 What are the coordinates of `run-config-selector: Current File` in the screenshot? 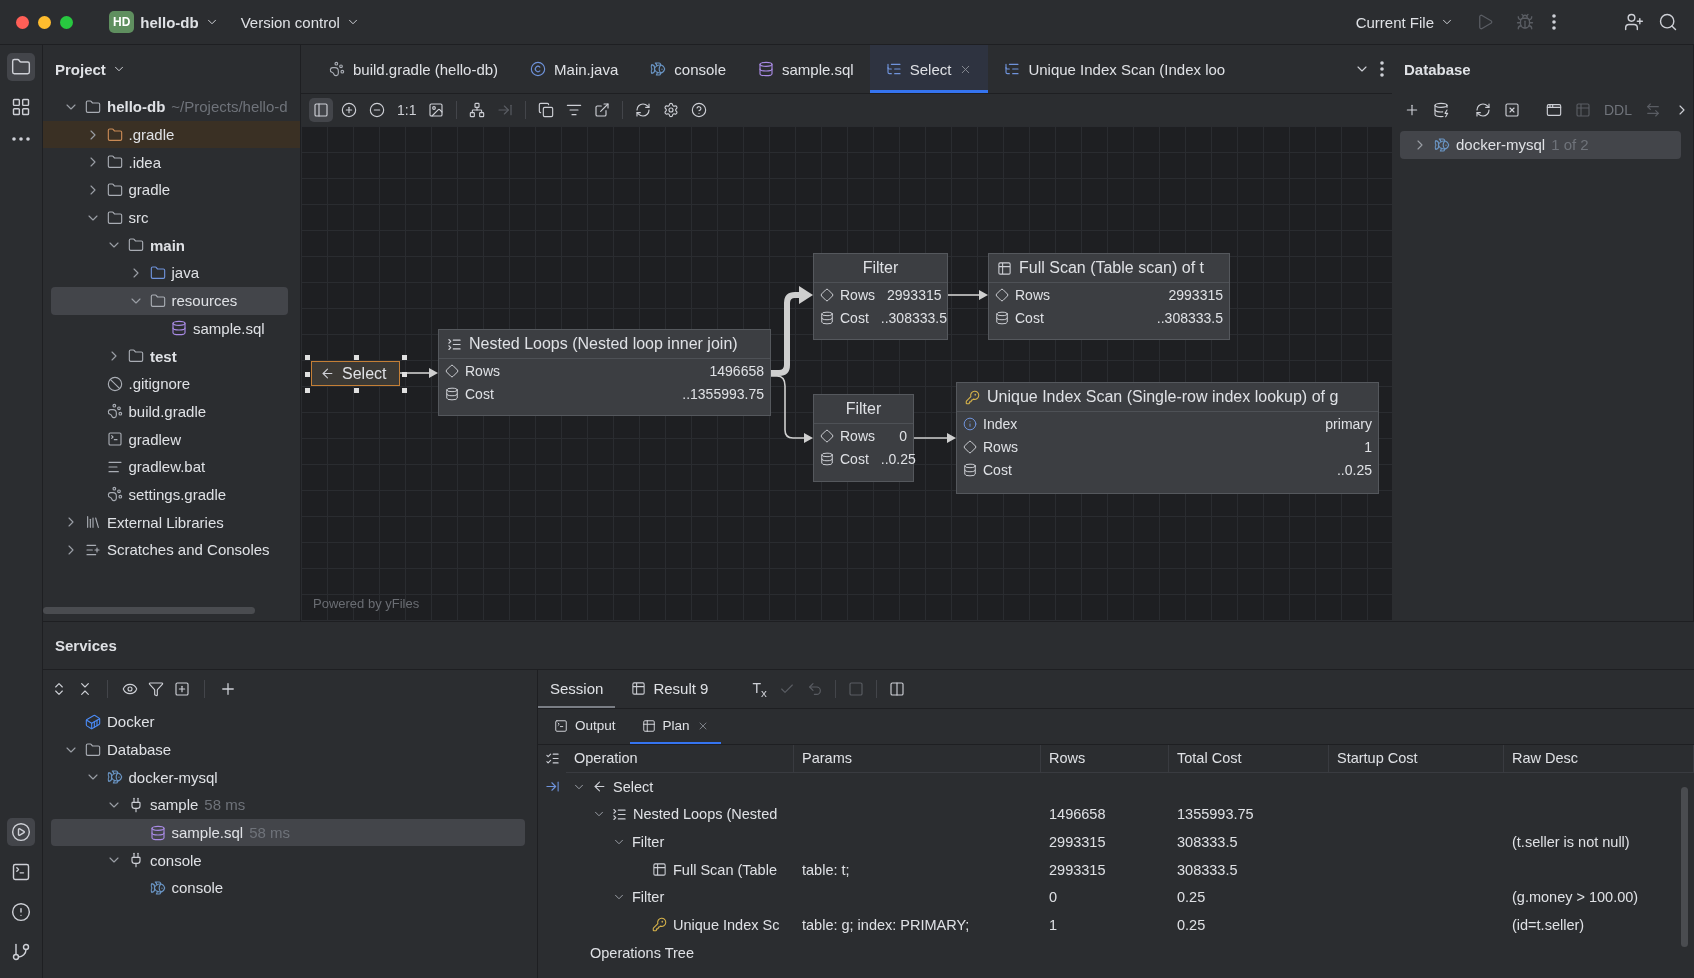 It's located at (1404, 22).